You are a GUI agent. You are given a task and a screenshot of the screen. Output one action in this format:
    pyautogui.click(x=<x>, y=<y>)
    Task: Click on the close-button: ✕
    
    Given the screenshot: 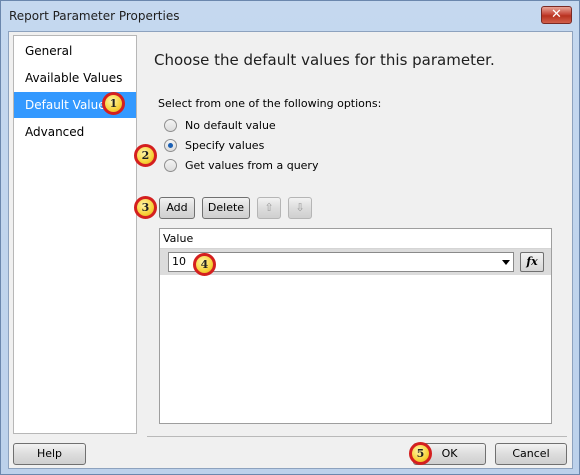 What is the action you would take?
    pyautogui.click(x=556, y=15)
    